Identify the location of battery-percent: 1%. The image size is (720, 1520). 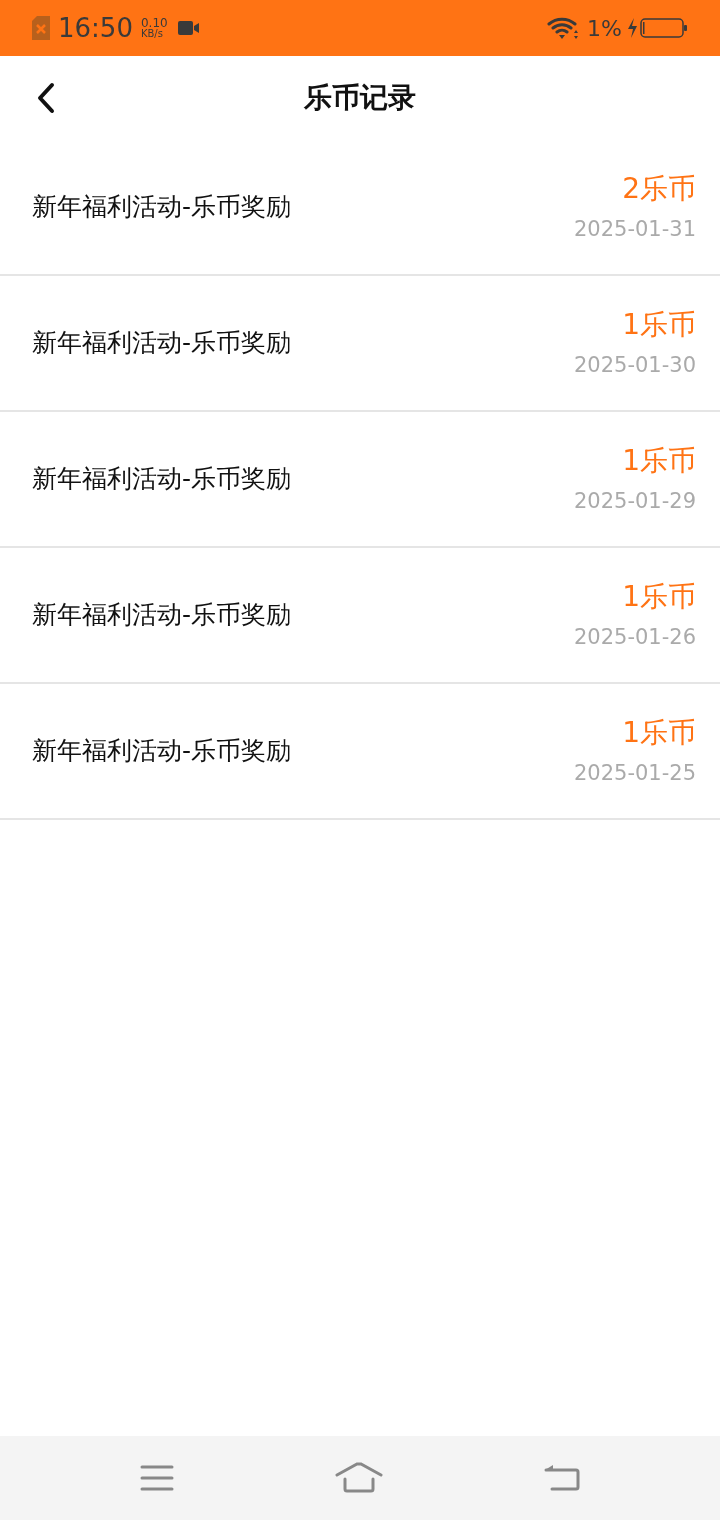
(604, 28).